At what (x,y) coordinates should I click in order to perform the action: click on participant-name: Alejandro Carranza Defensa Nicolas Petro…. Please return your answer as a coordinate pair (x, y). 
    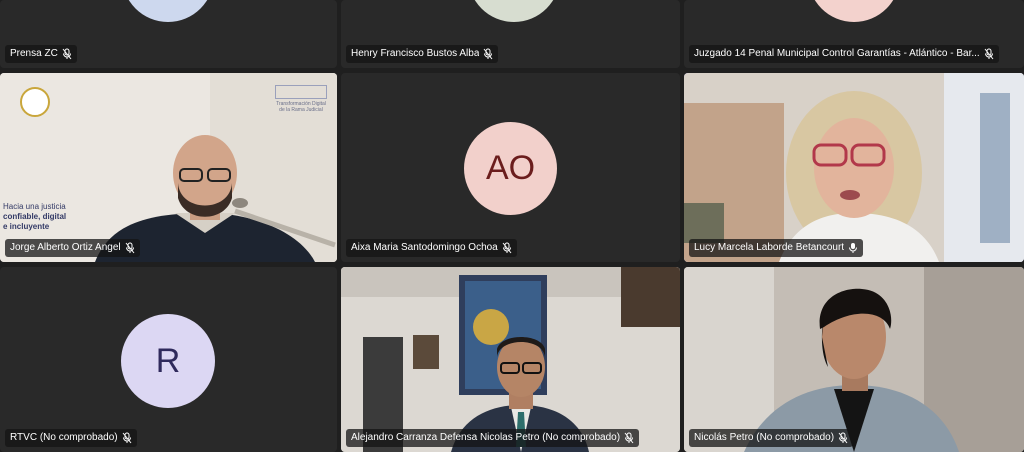
    Looking at the image, I should click on (486, 437).